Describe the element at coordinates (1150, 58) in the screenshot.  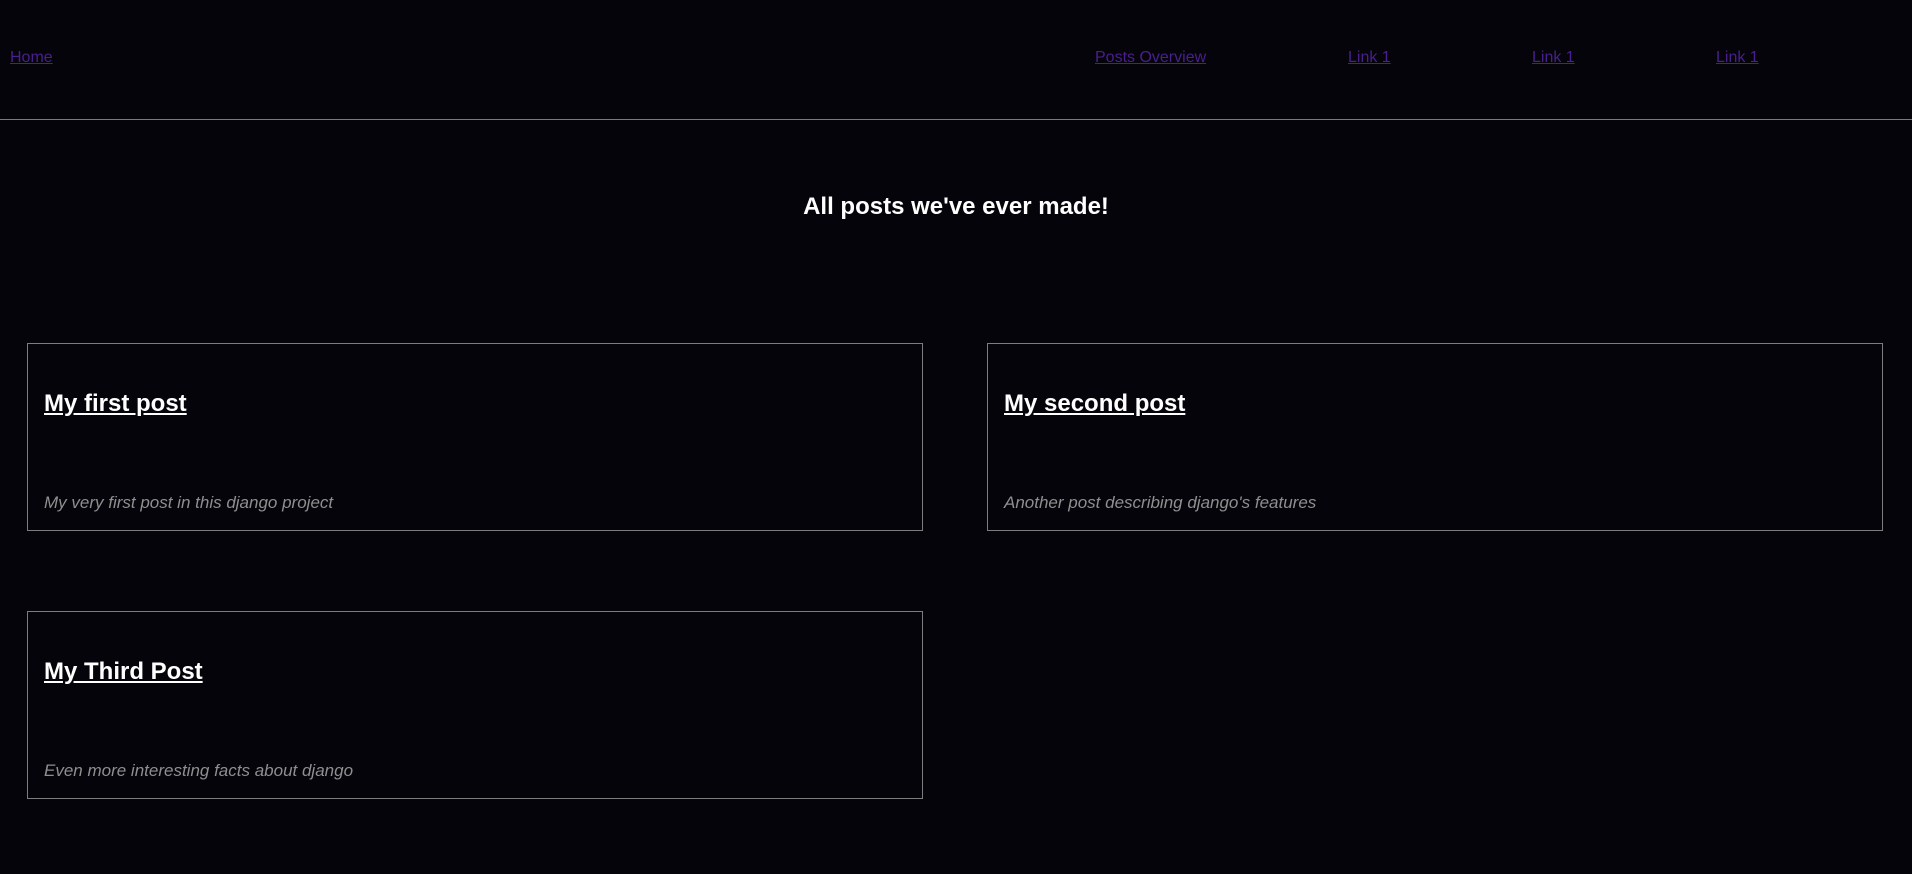
I see `nav-link-posts-overview: Posts Overview` at that location.